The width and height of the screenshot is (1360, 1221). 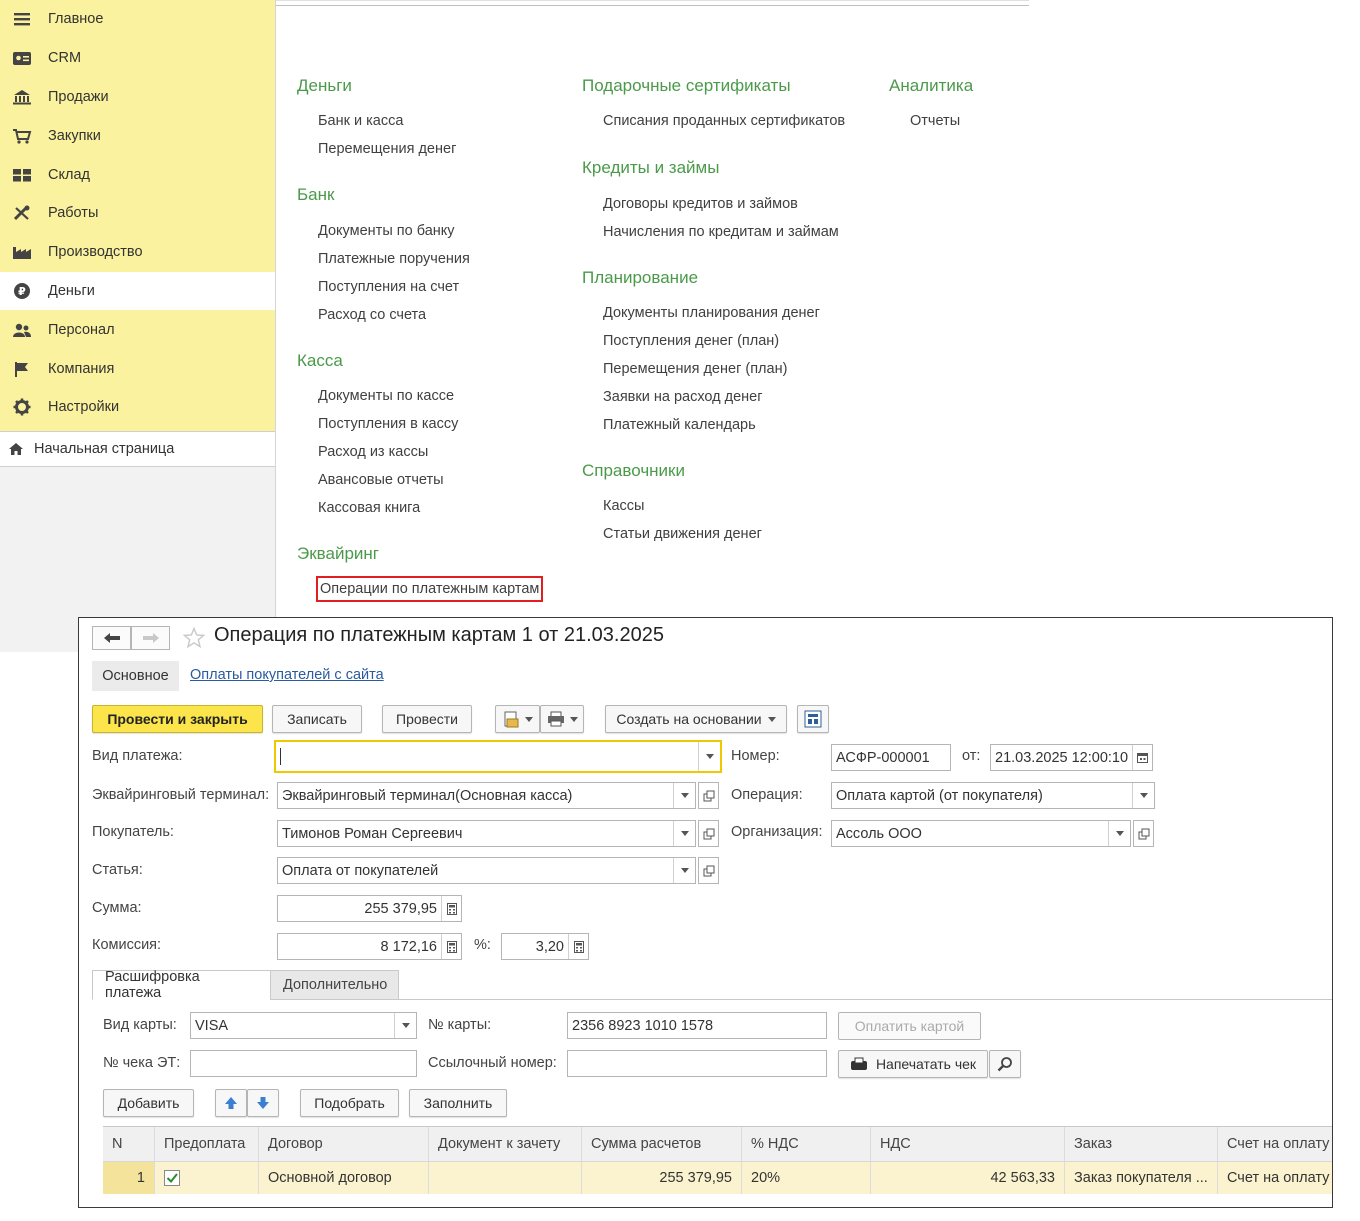 What do you see at coordinates (369, 908) in the screenshot?
I see `sum-field: 255 379,95` at bounding box center [369, 908].